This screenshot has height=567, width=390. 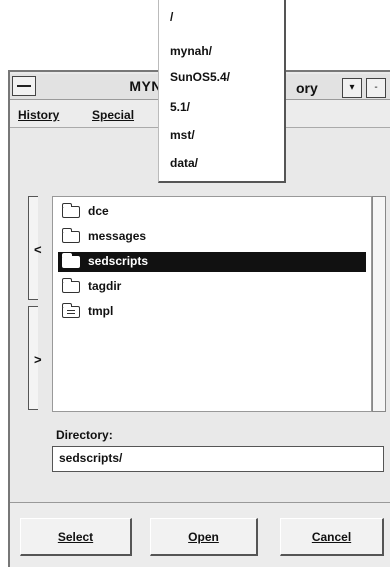 I want to click on file-list-item: tagdir, so click(x=212, y=287).